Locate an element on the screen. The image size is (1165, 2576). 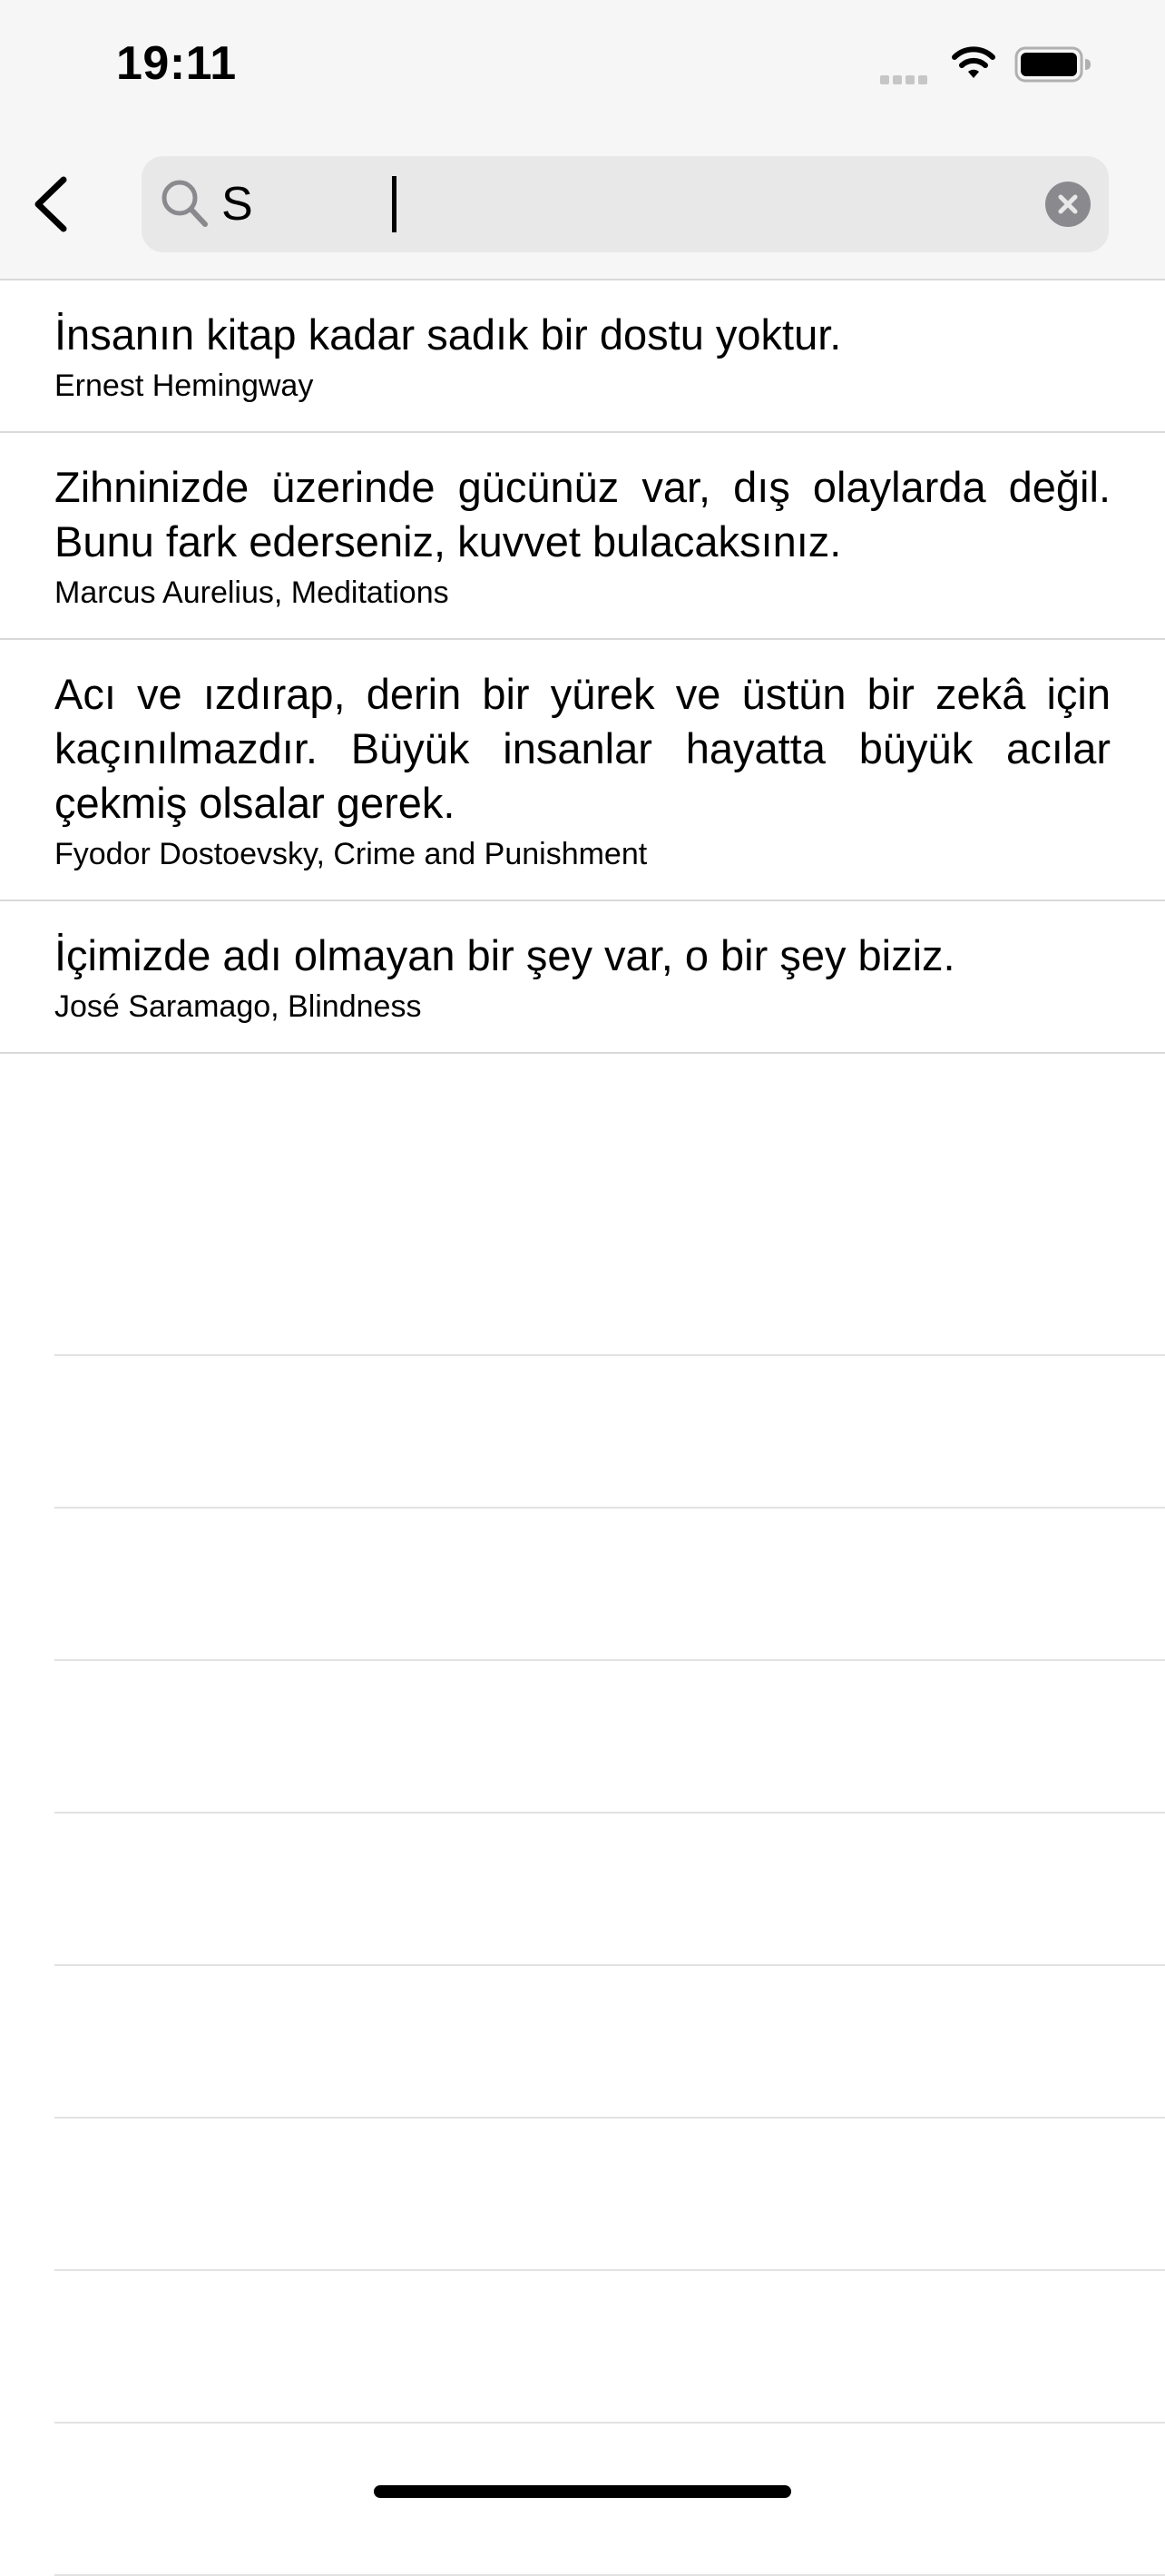
x-circle-icon is located at coordinates (1068, 204).